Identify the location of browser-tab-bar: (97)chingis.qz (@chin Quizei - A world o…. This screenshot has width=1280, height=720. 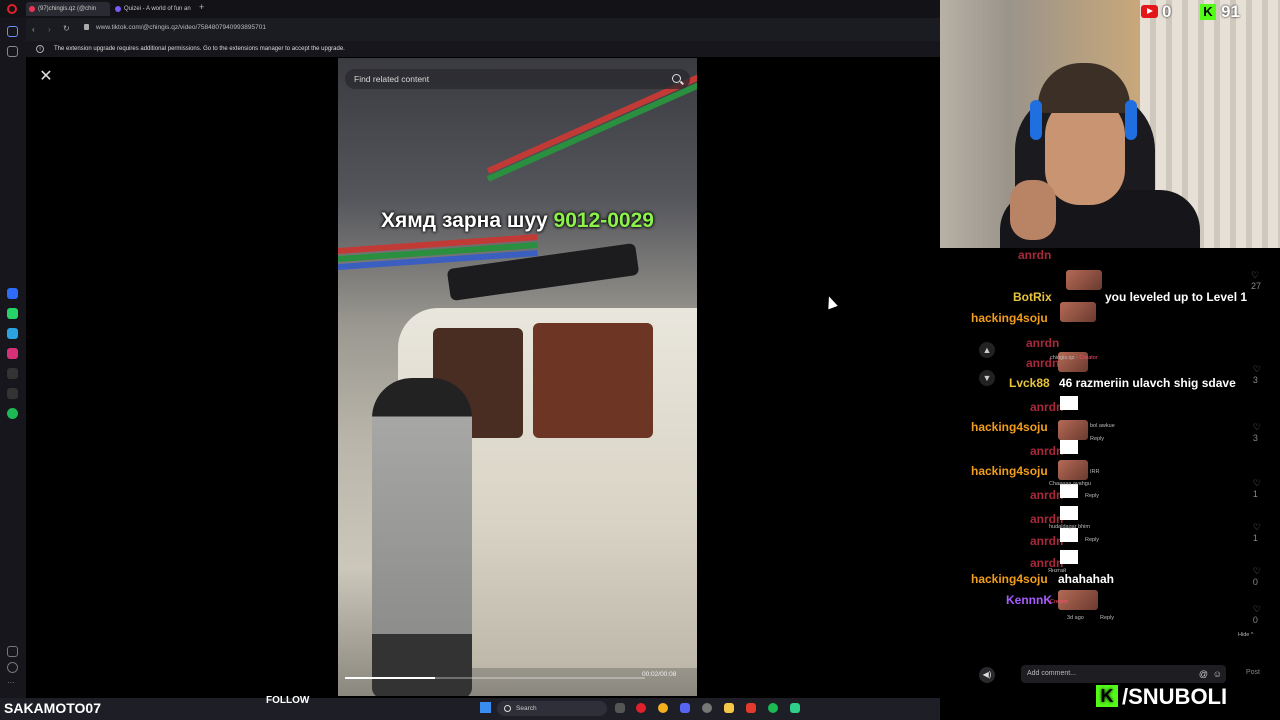
(470, 9).